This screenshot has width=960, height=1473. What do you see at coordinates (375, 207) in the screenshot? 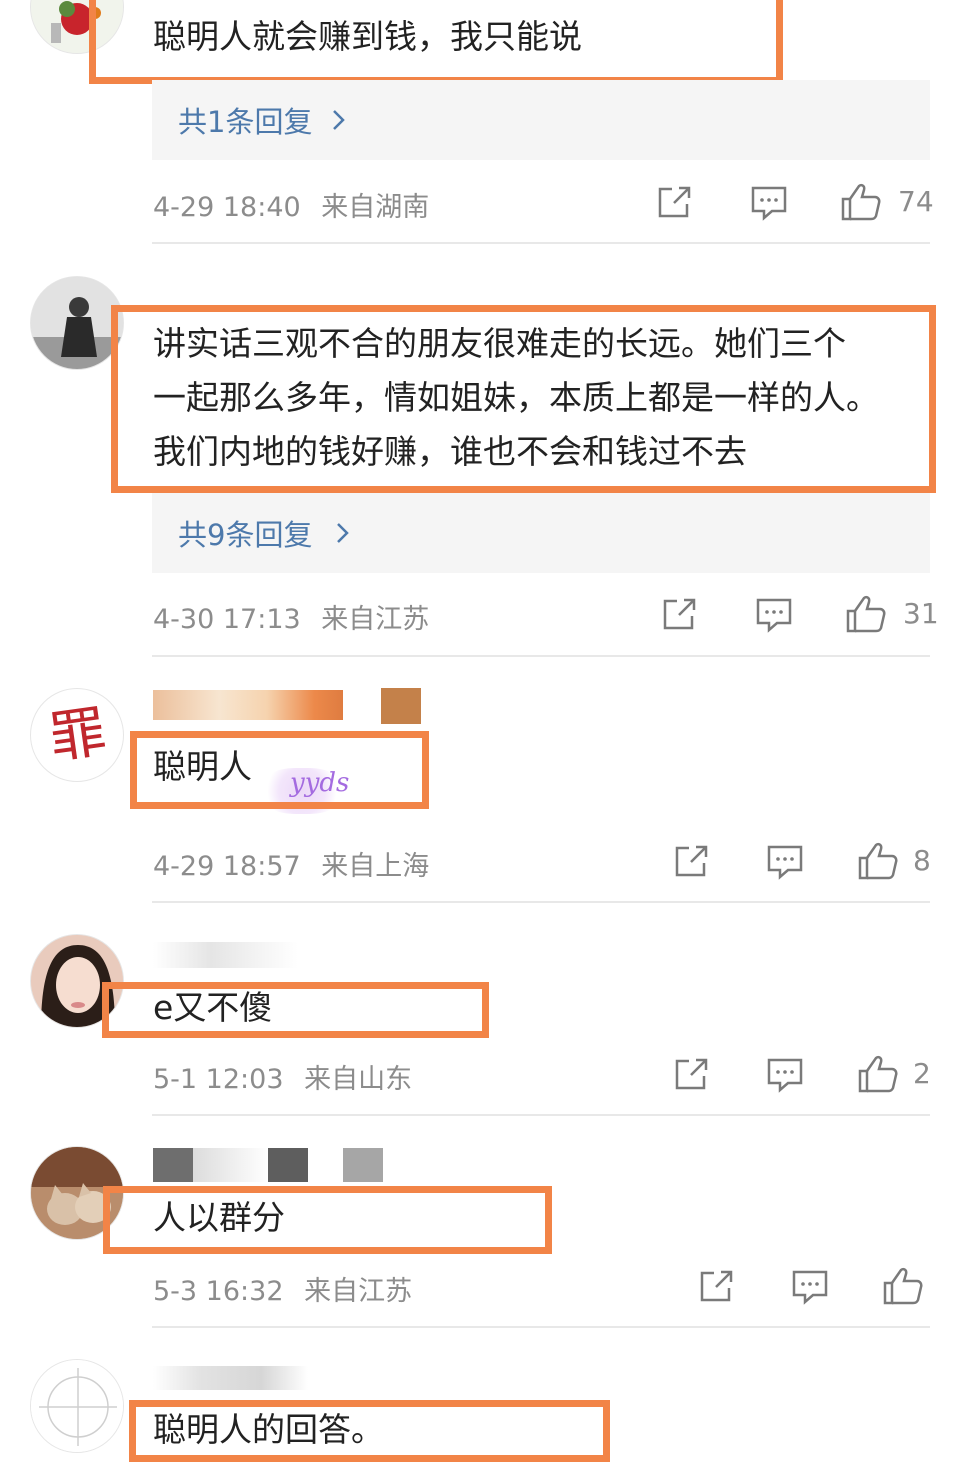
I see `location: 来自湖南` at bounding box center [375, 207].